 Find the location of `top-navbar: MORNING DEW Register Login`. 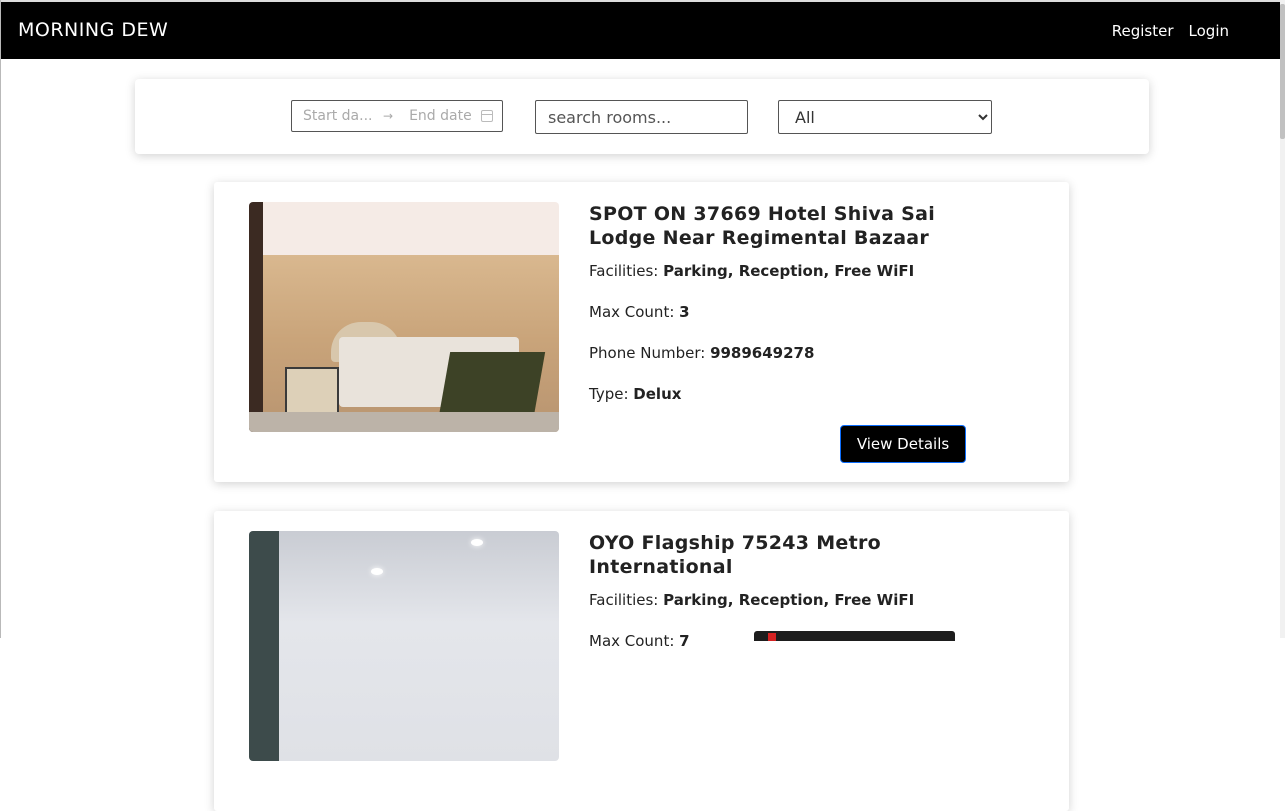

top-navbar: MORNING DEW Register Login is located at coordinates (641, 29).